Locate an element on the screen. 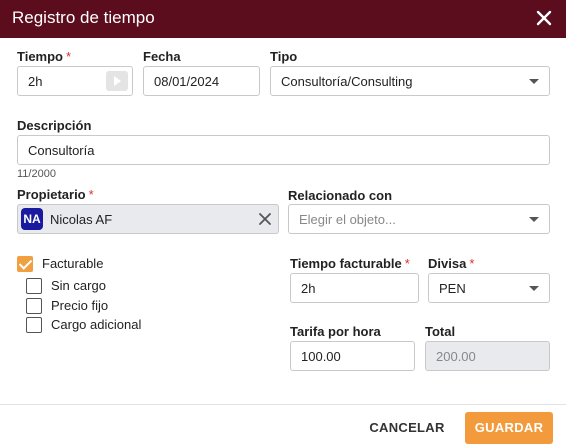  no-charge-checkbox is located at coordinates (34, 286).